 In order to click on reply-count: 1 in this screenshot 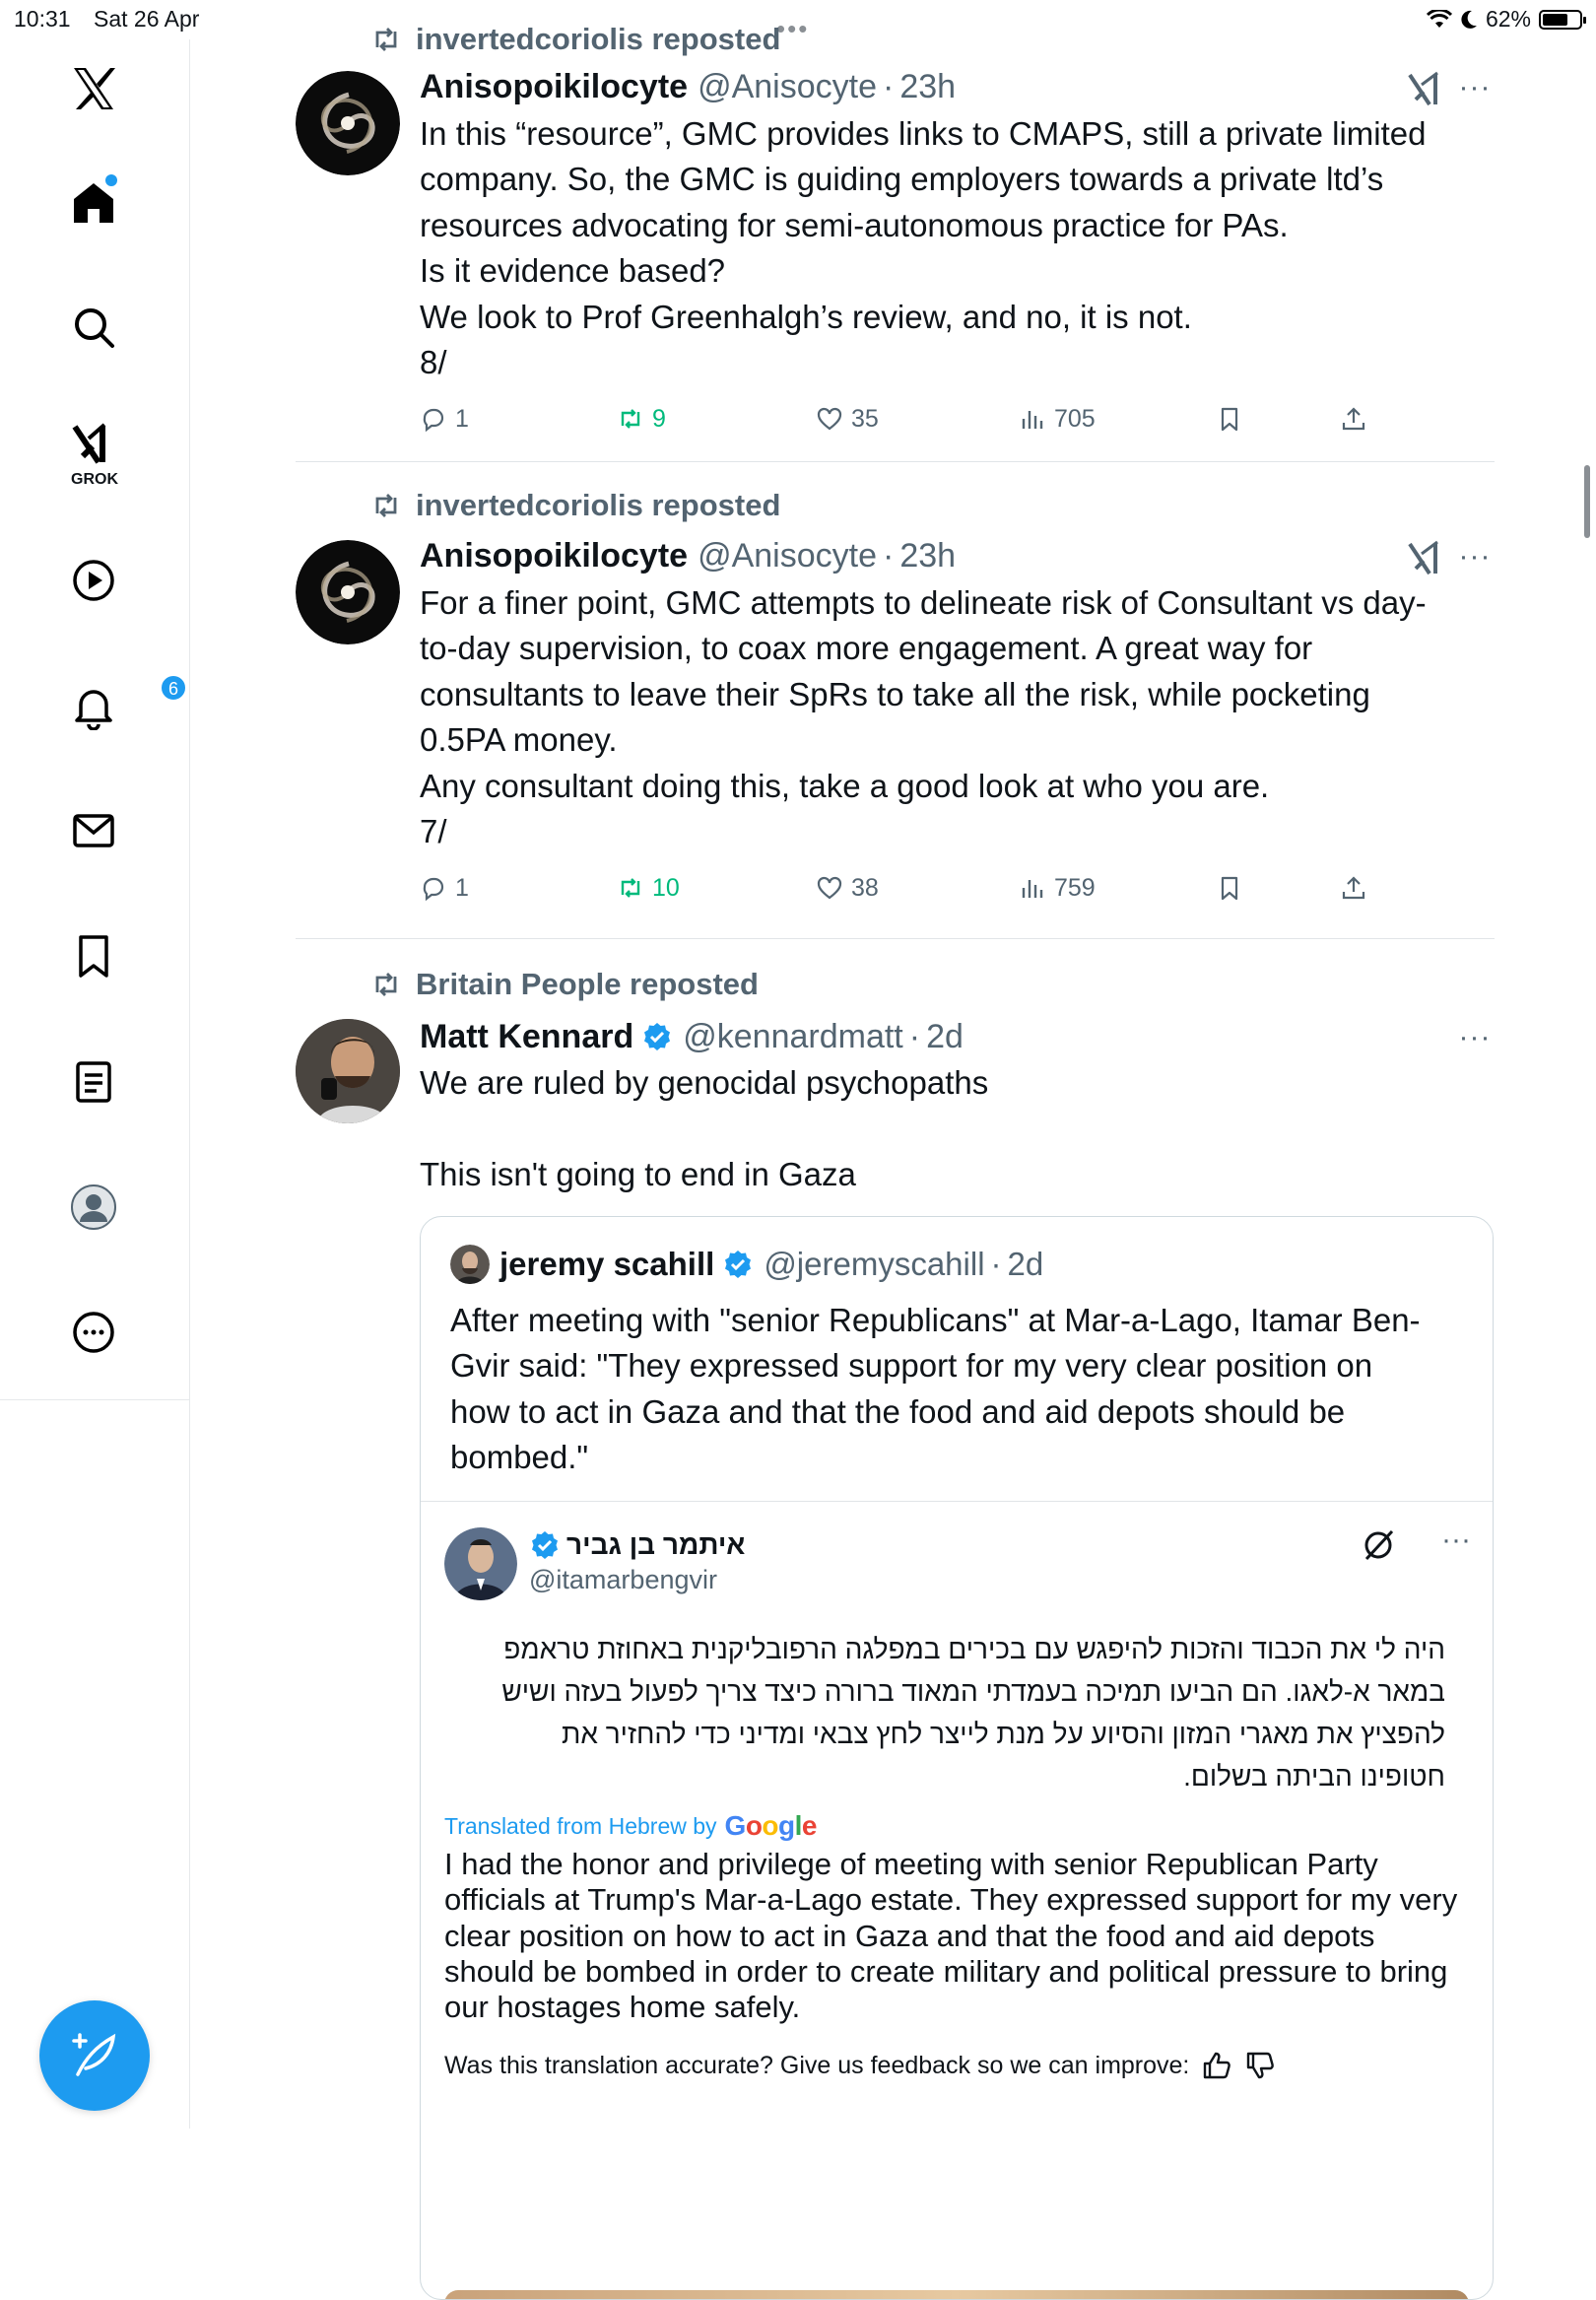, I will do `click(462, 418)`.